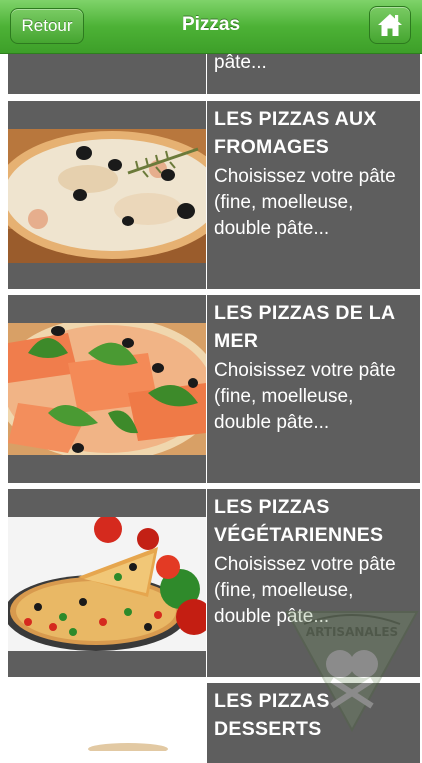 This screenshot has height=763, width=422. I want to click on page-title: Pizzas, so click(211, 24).